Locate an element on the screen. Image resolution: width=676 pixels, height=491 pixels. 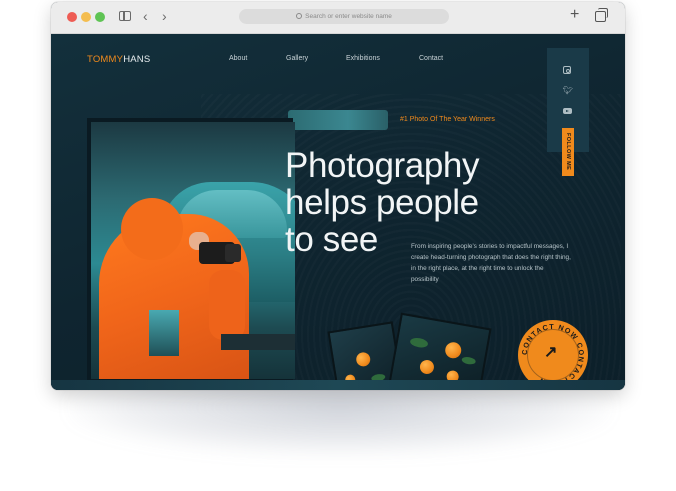
logo-first-name: TOMMY is located at coordinates (105, 59).